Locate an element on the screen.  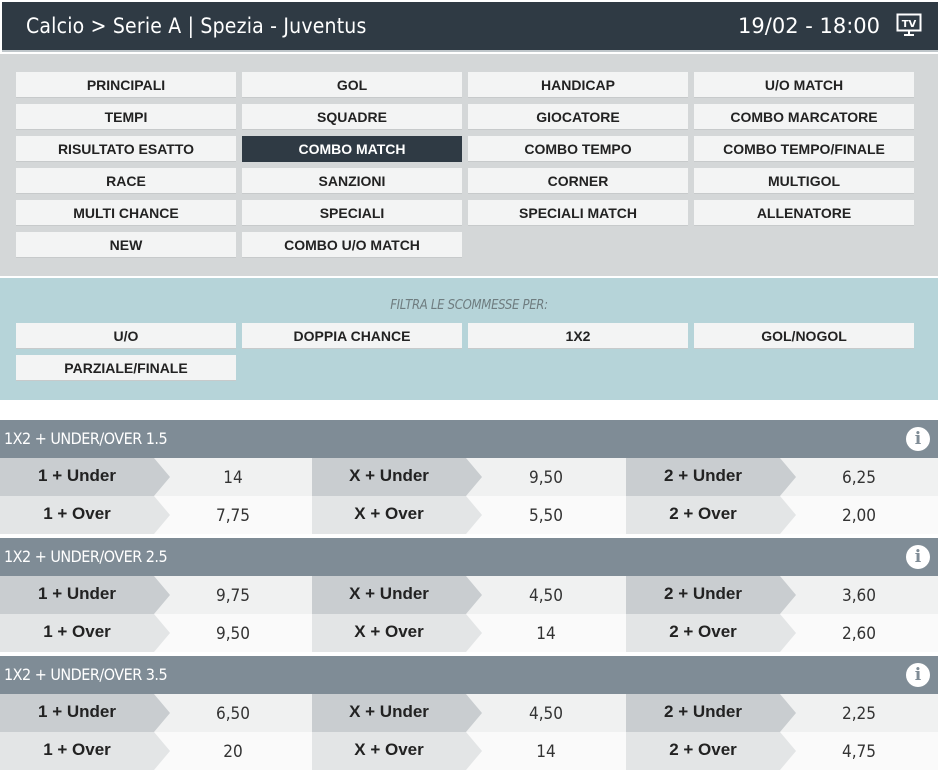
match-title: Calcio > Serie A | Spezia - Juventus is located at coordinates (196, 26).